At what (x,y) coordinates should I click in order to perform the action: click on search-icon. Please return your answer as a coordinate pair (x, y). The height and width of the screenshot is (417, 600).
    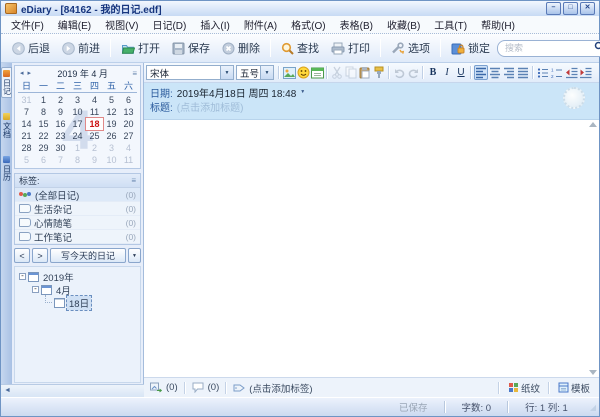
    Looking at the image, I should click on (597, 48).